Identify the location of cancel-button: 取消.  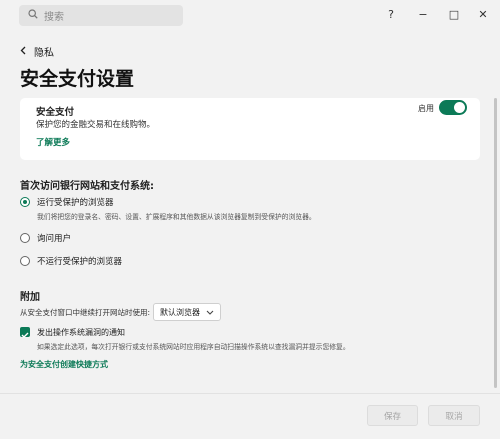
(454, 415).